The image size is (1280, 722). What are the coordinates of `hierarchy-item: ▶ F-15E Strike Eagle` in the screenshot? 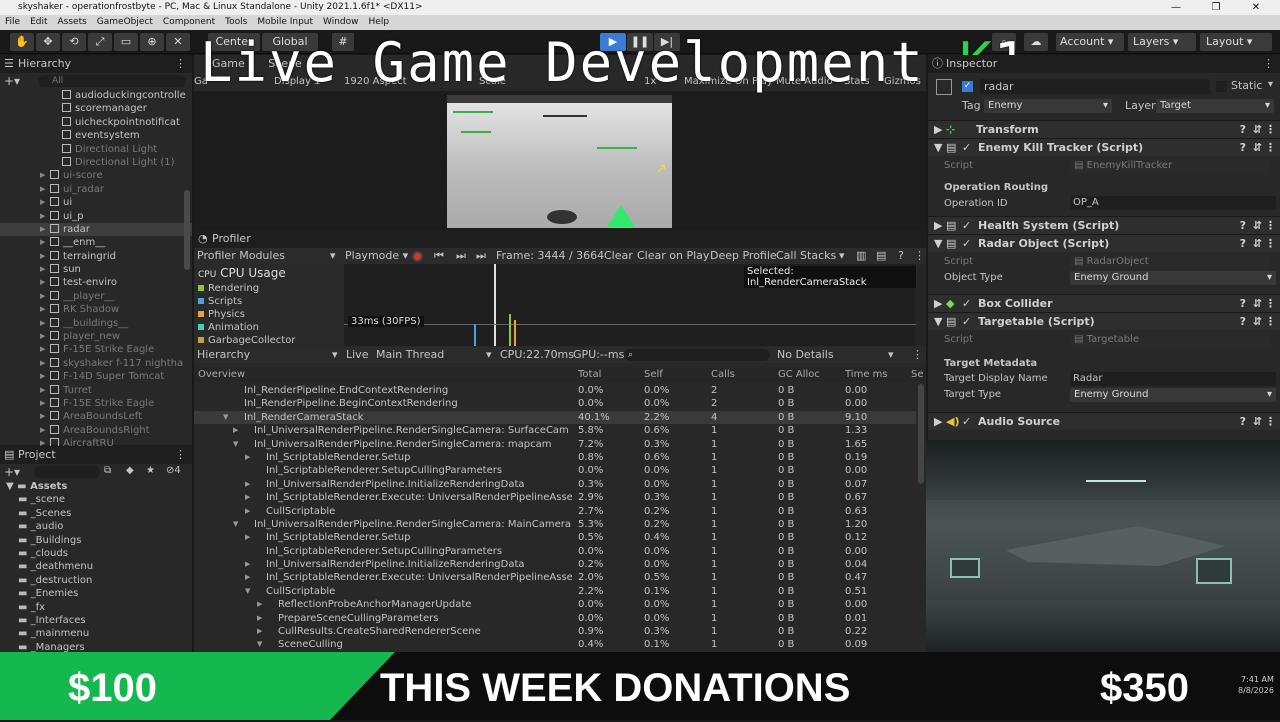 It's located at (96, 349).